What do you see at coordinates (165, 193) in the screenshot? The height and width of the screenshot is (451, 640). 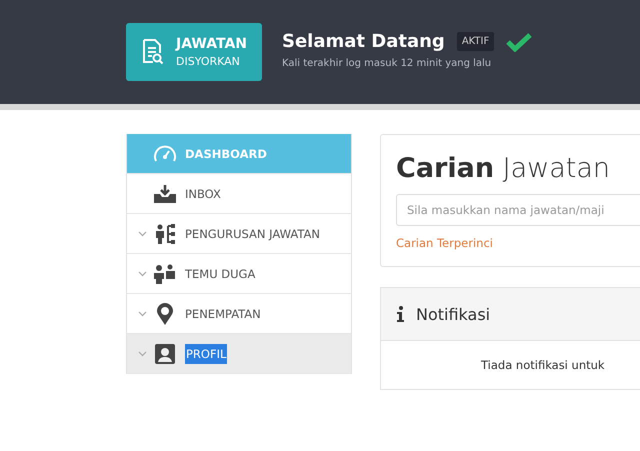 I see `inbox-download-icon` at bounding box center [165, 193].